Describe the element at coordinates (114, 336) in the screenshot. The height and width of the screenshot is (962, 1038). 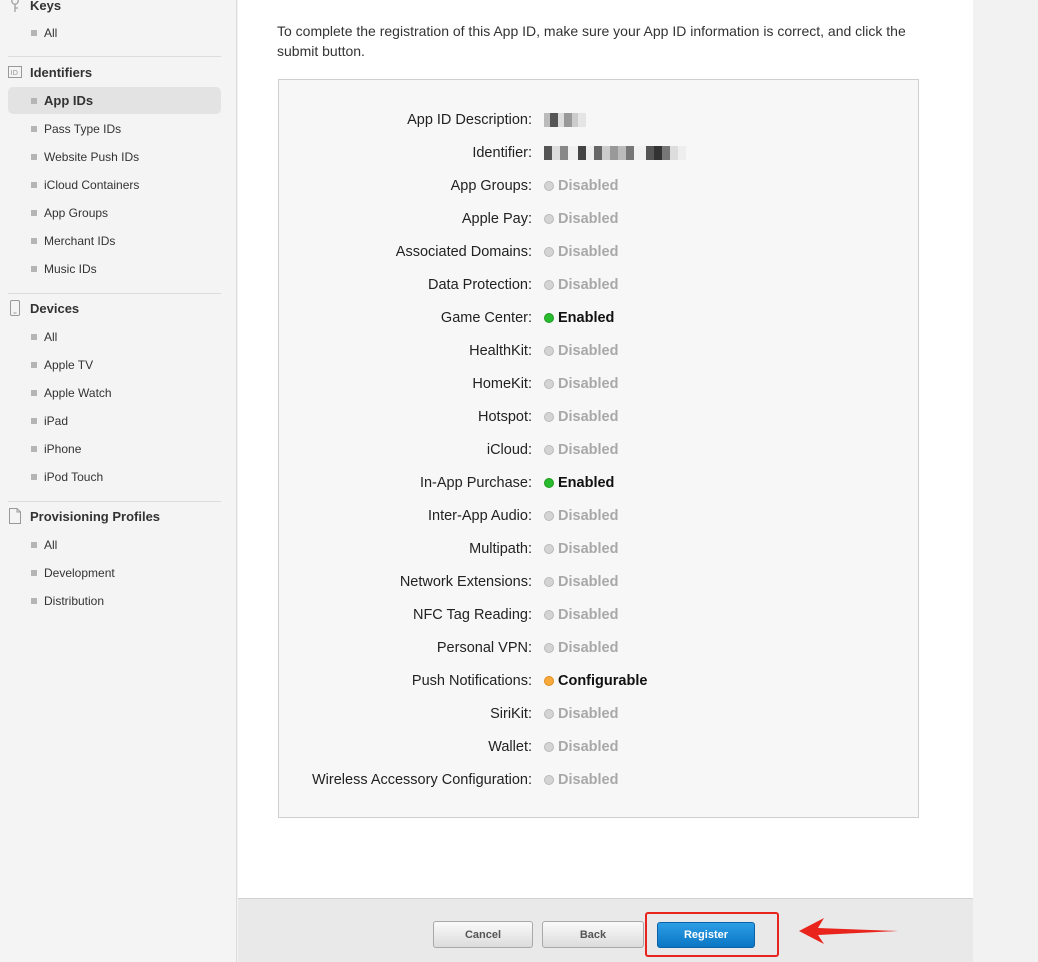
I see `sidebar-item-devices-all: All` at that location.